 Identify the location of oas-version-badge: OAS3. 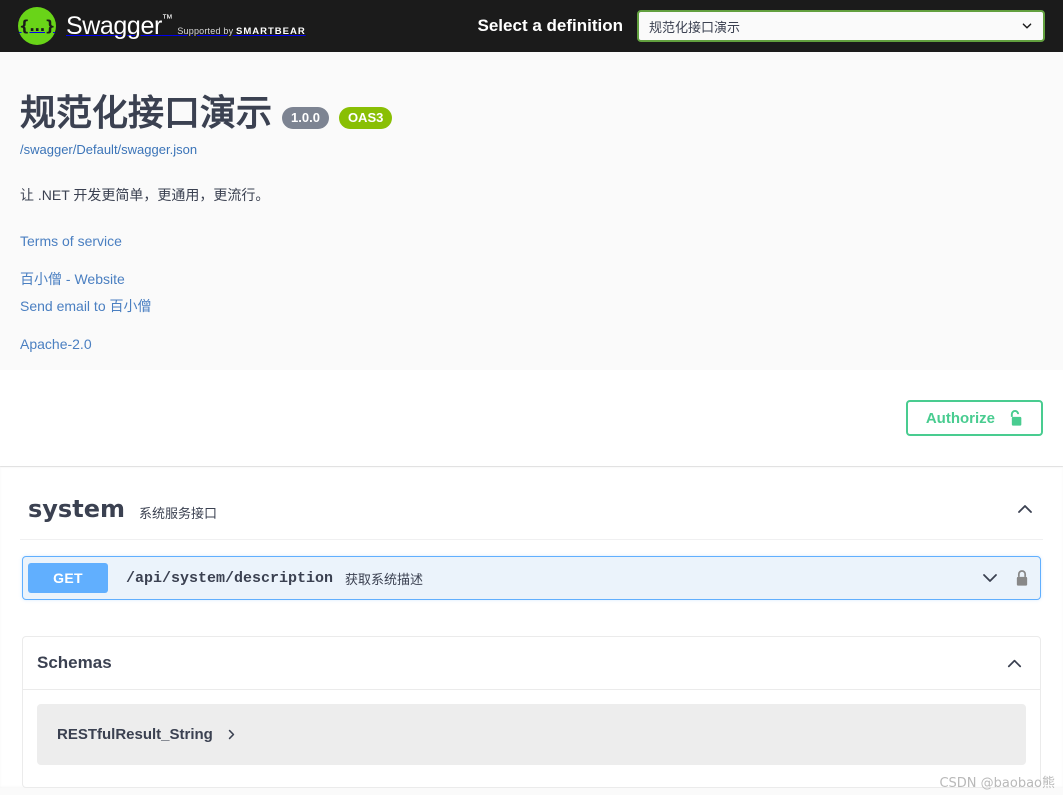
(365, 117).